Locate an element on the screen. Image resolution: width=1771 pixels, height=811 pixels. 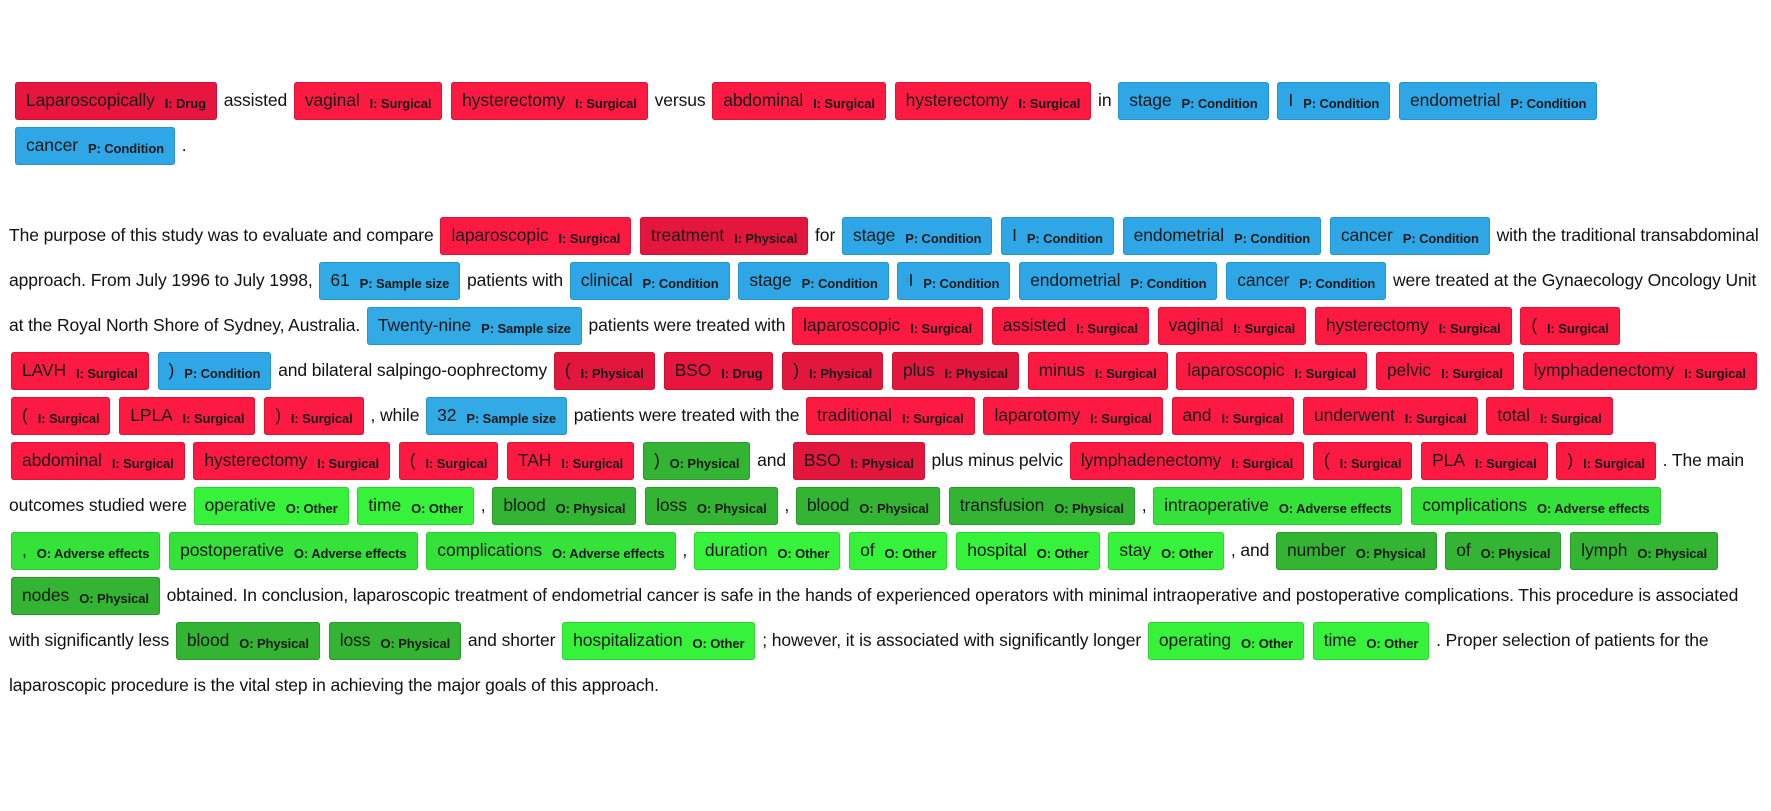
entity-tag: hospital O: Other is located at coordinates (1028, 551).